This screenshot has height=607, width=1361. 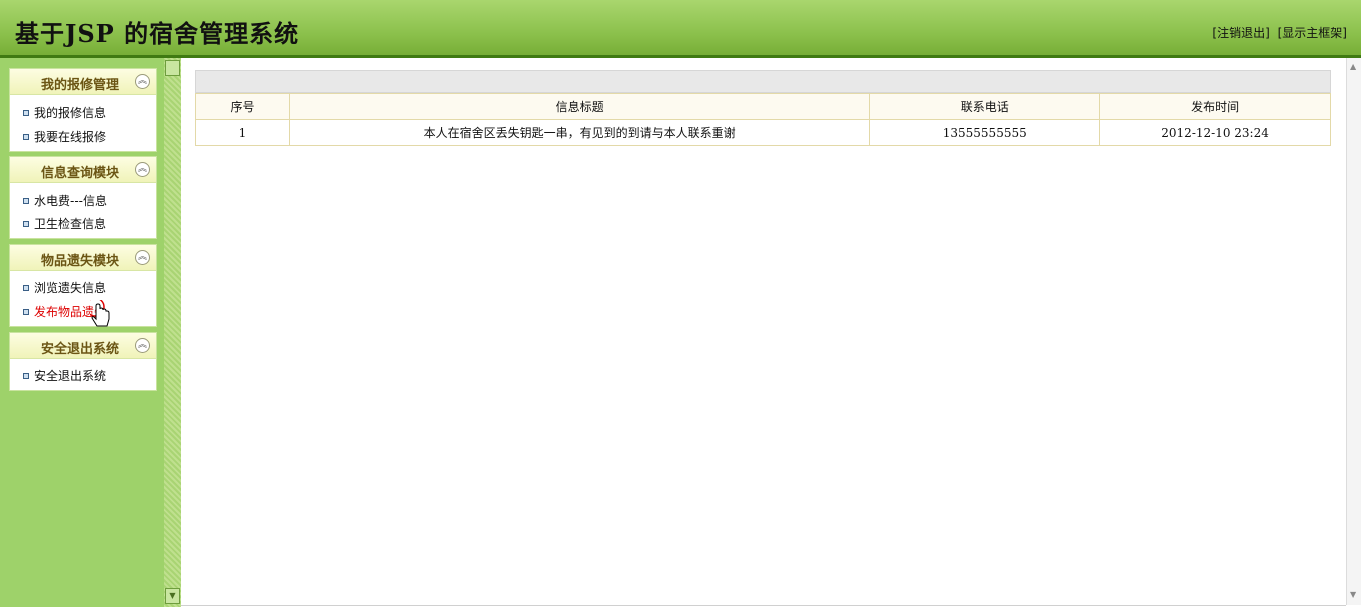 I want to click on panel-header: 物品遗失模块 ︽, so click(x=83, y=258).